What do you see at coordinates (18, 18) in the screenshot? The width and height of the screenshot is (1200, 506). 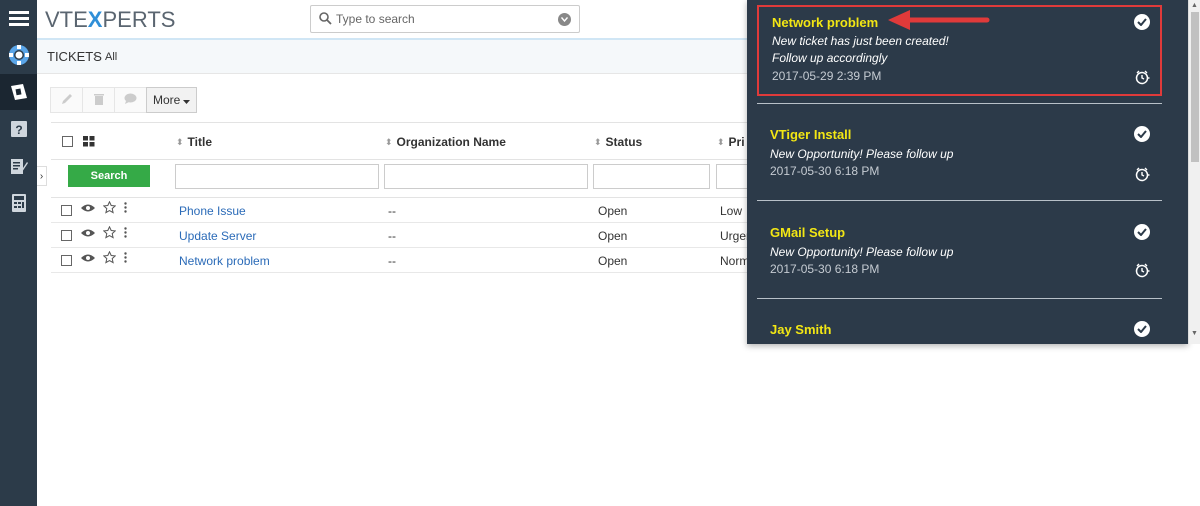 I see `menu-icon` at bounding box center [18, 18].